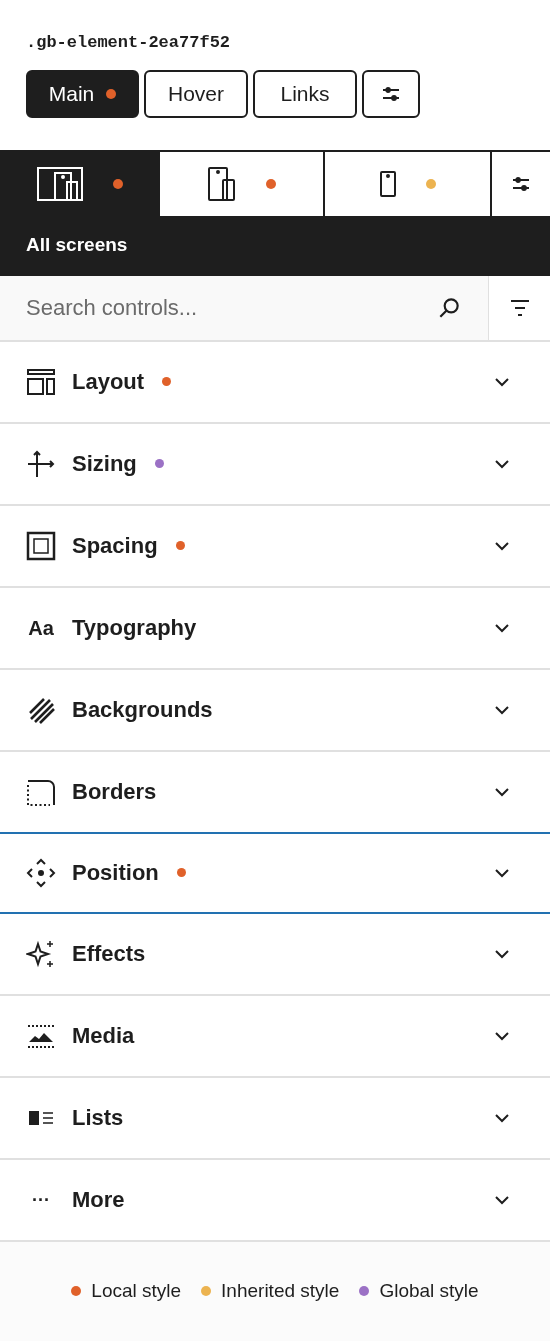 This screenshot has width=550, height=1341. Describe the element at coordinates (41, 381) in the screenshot. I see `layout-icon` at that location.